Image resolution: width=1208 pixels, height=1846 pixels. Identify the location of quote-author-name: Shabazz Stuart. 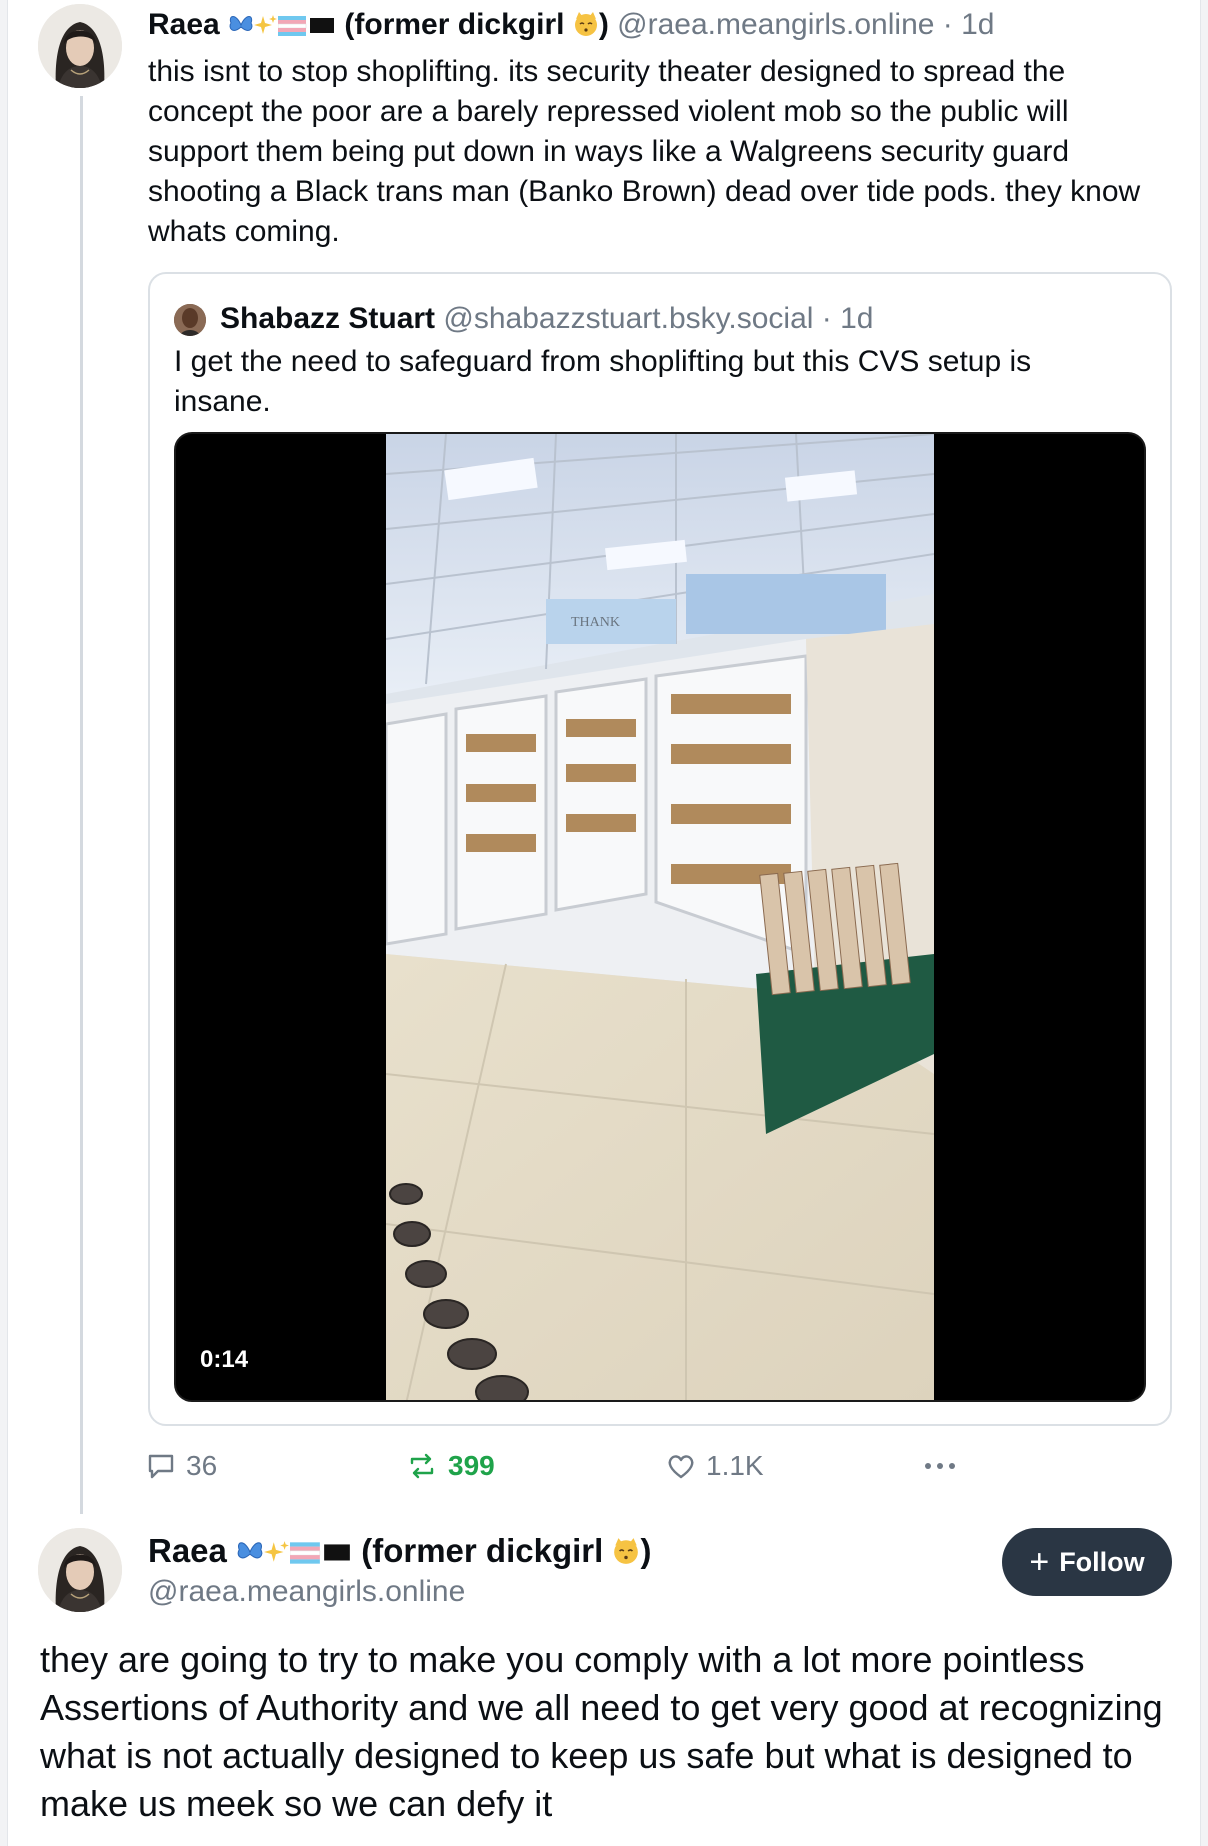
(327, 318).